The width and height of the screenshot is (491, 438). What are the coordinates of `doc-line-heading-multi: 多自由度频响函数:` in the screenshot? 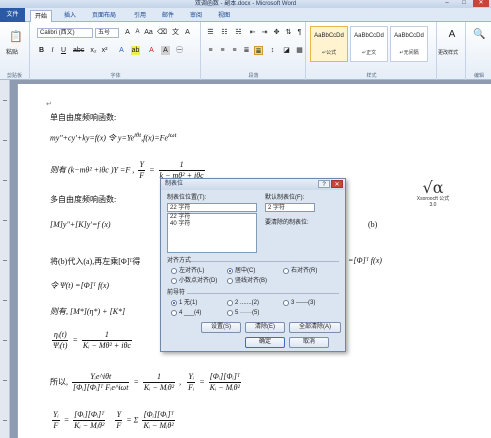 It's located at (83, 199).